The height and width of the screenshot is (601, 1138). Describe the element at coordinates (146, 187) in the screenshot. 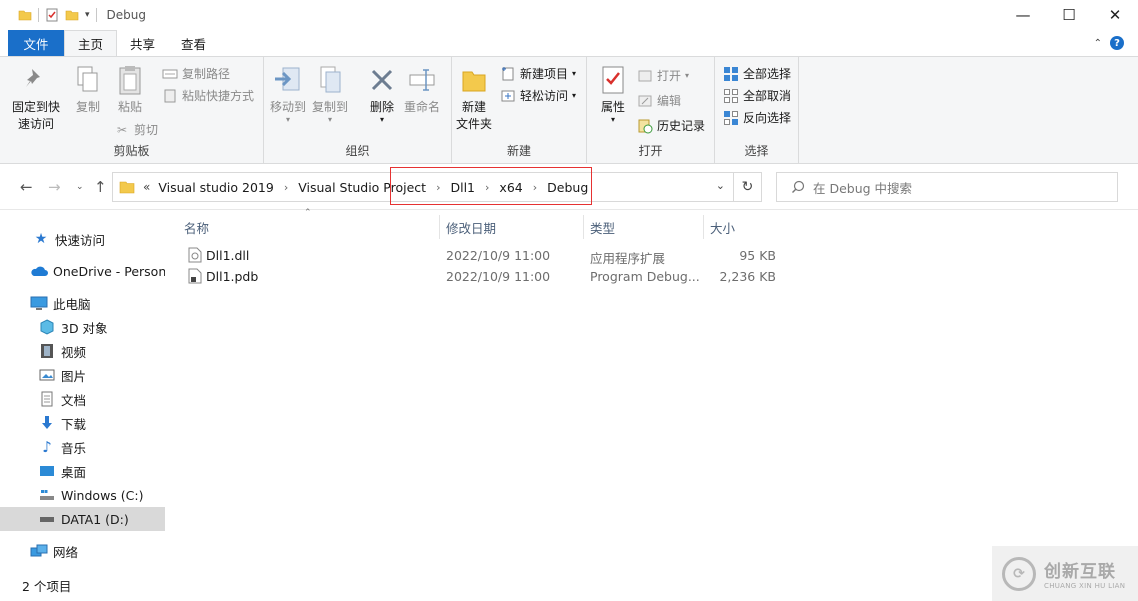

I see `overflow-chevron: «` at that location.